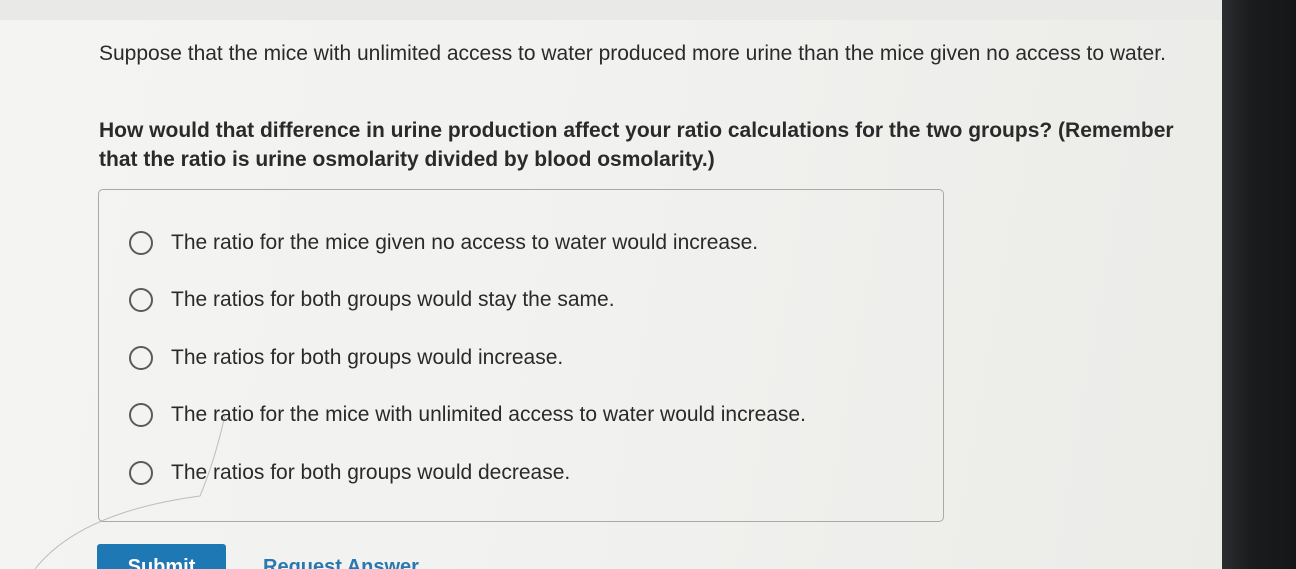 This screenshot has height=569, width=1296. I want to click on request-answer-link: Request Answer, so click(341, 562).